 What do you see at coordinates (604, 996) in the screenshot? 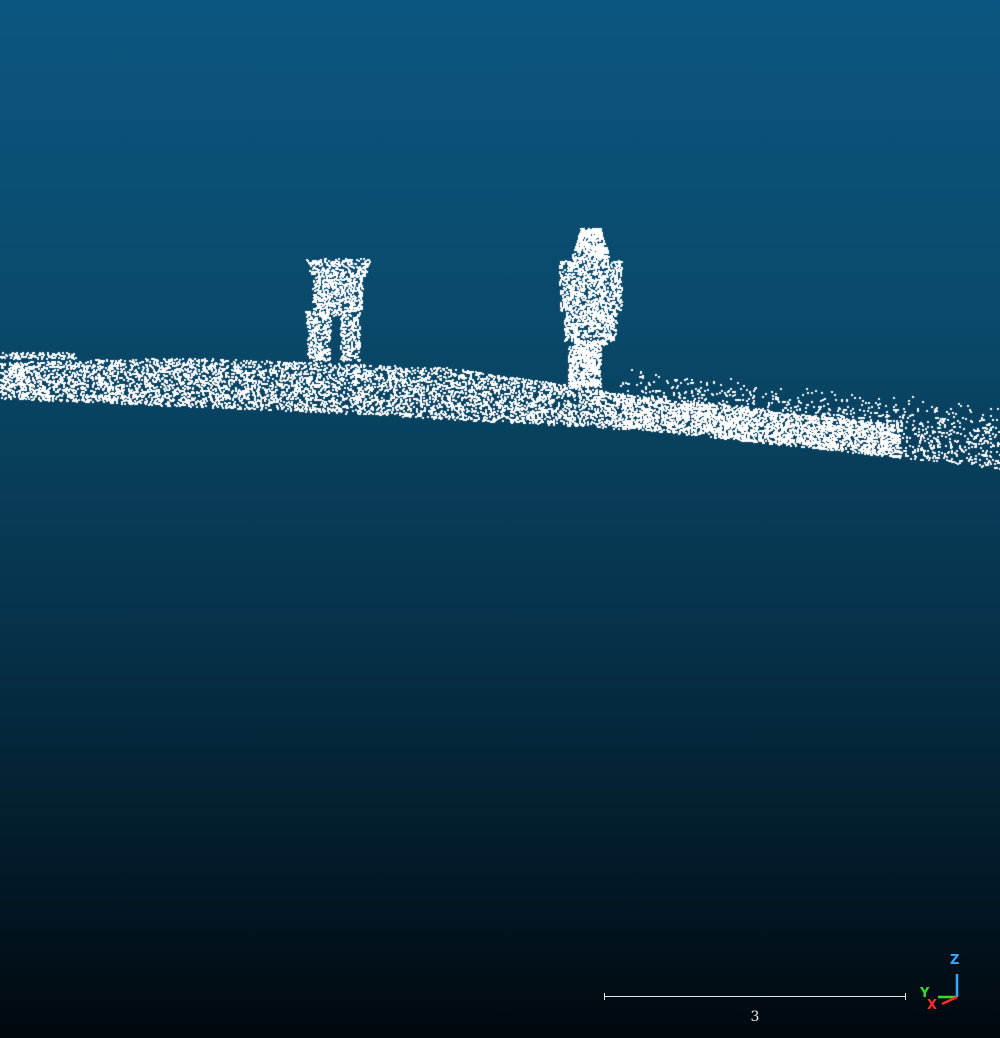
I see `scale-bar-tick-left` at bounding box center [604, 996].